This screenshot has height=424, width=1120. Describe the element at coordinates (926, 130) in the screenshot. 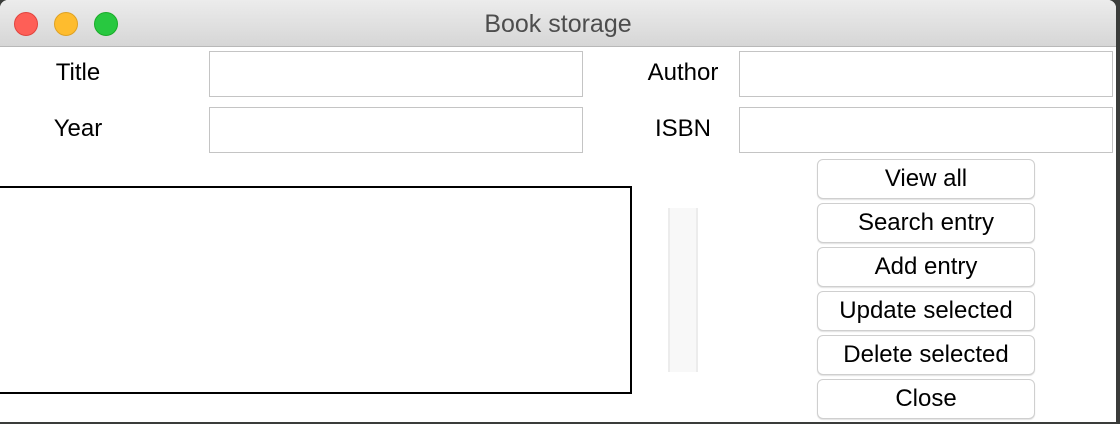

I see `isbn-field` at that location.